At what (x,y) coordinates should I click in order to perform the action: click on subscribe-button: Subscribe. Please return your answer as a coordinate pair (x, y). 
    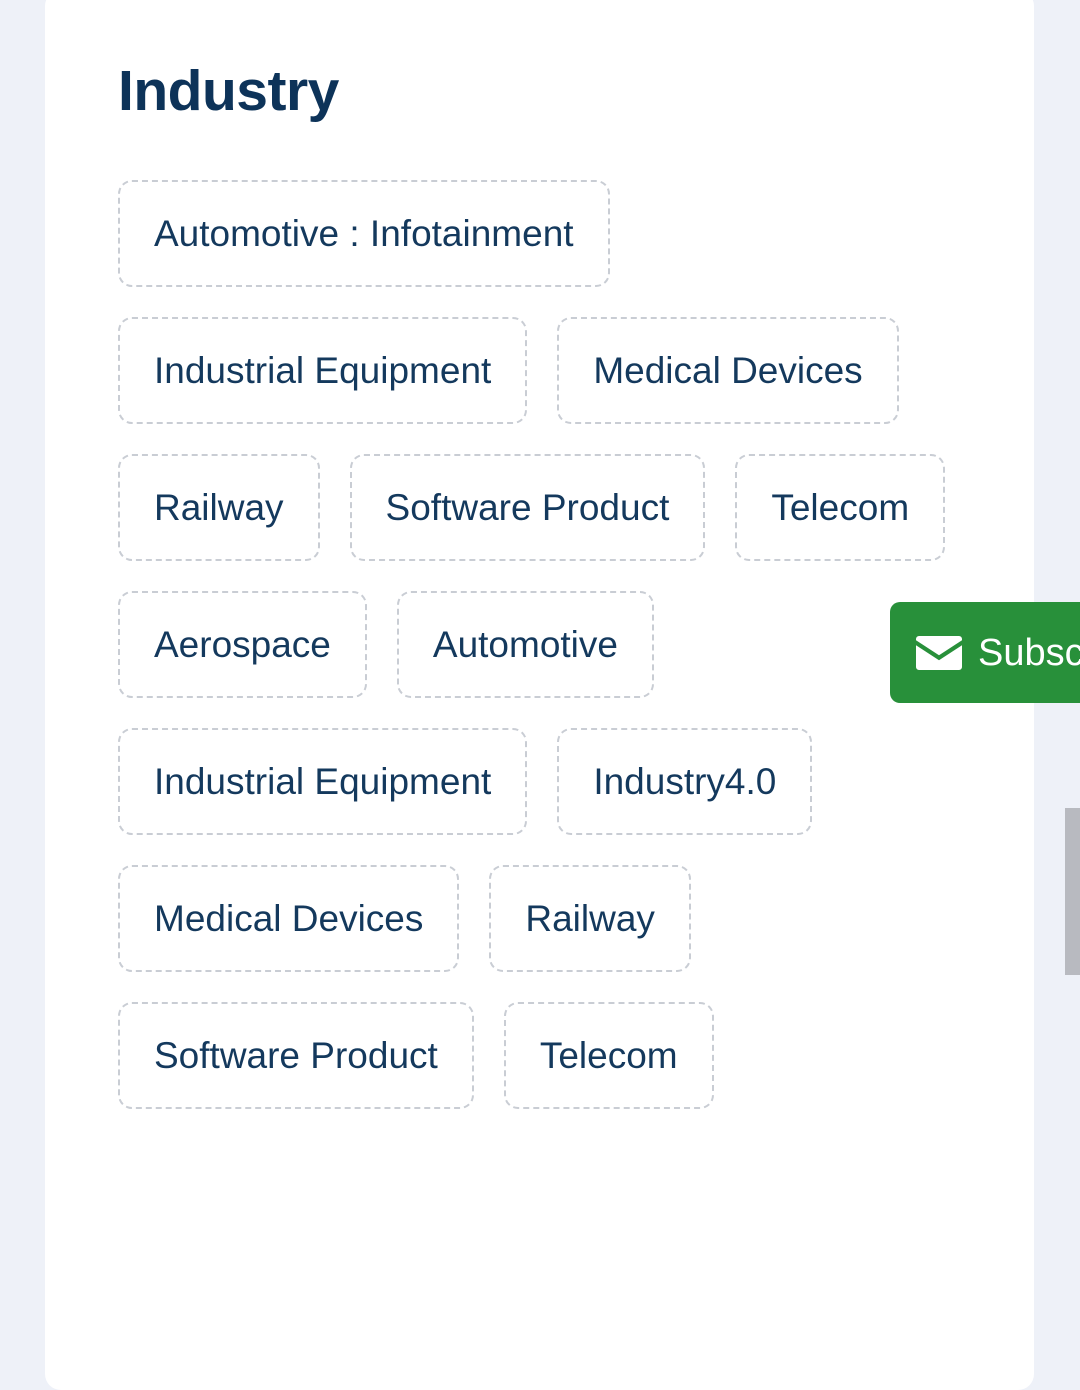
    Looking at the image, I should click on (985, 652).